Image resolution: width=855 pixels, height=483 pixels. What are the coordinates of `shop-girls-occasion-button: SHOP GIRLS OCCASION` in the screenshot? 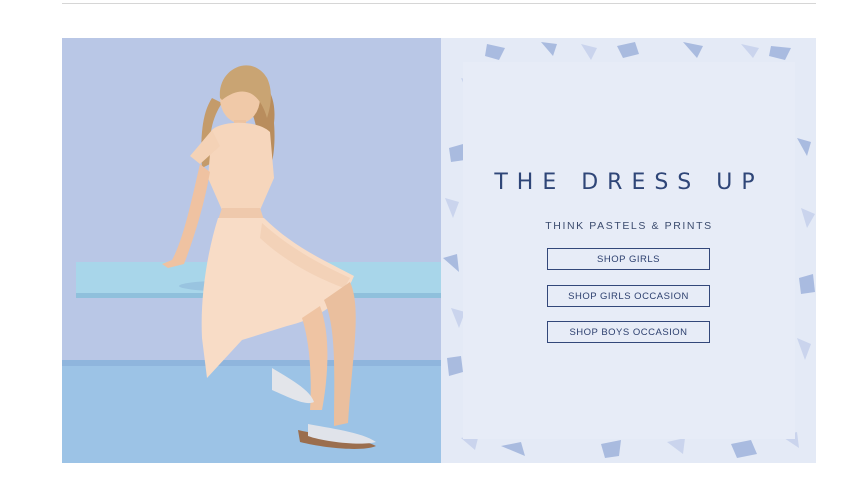 It's located at (628, 296).